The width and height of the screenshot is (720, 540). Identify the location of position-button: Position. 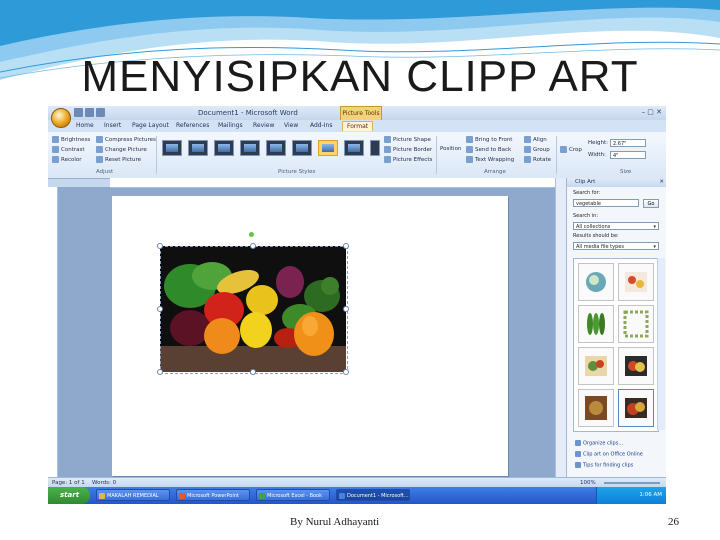
(450, 149).